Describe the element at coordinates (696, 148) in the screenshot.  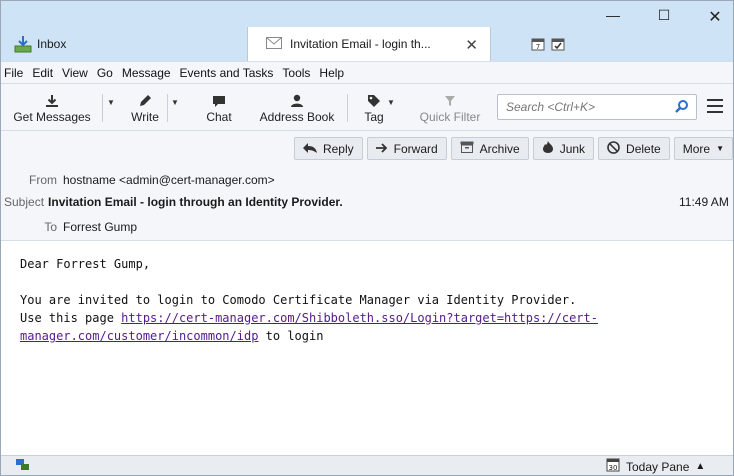
I see `more-label: More` at that location.